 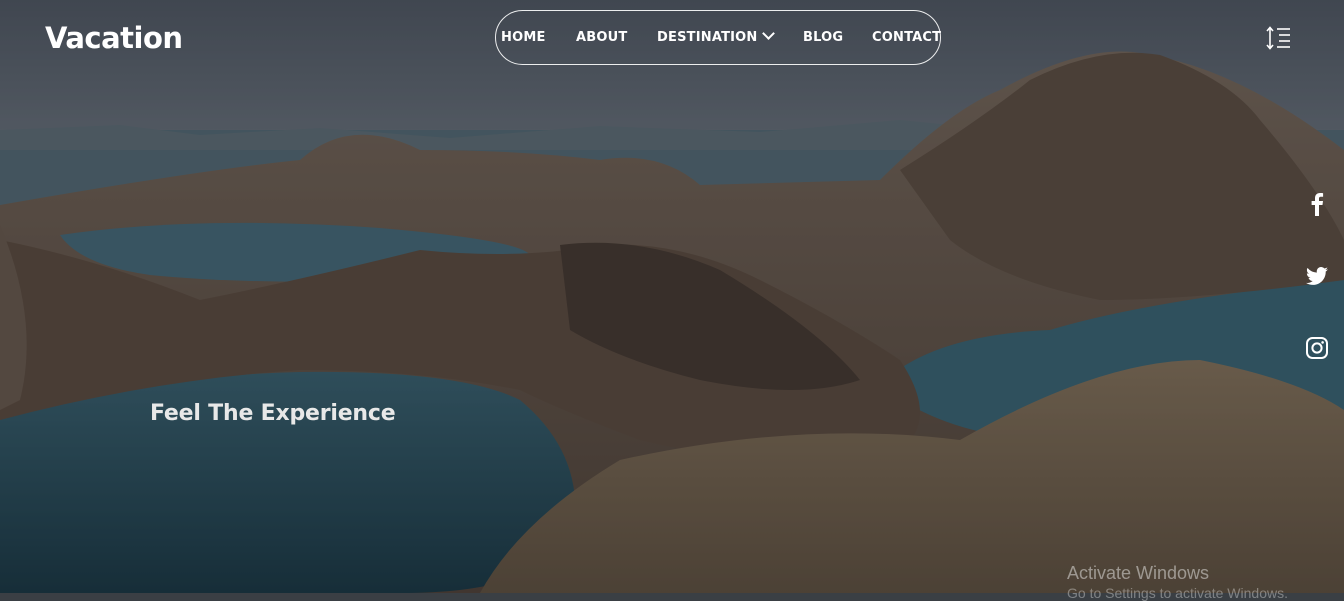 I want to click on nav-destination: DESTINATION, so click(x=716, y=36).